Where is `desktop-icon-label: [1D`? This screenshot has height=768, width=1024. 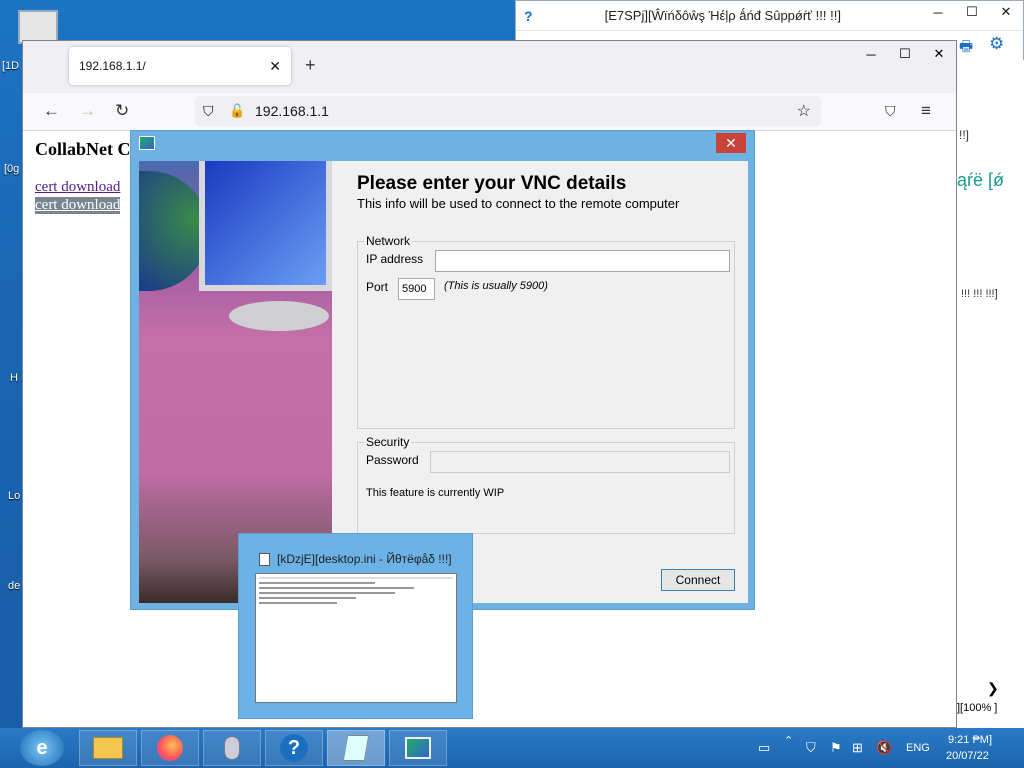 desktop-icon-label: [1D is located at coordinates (11, 66).